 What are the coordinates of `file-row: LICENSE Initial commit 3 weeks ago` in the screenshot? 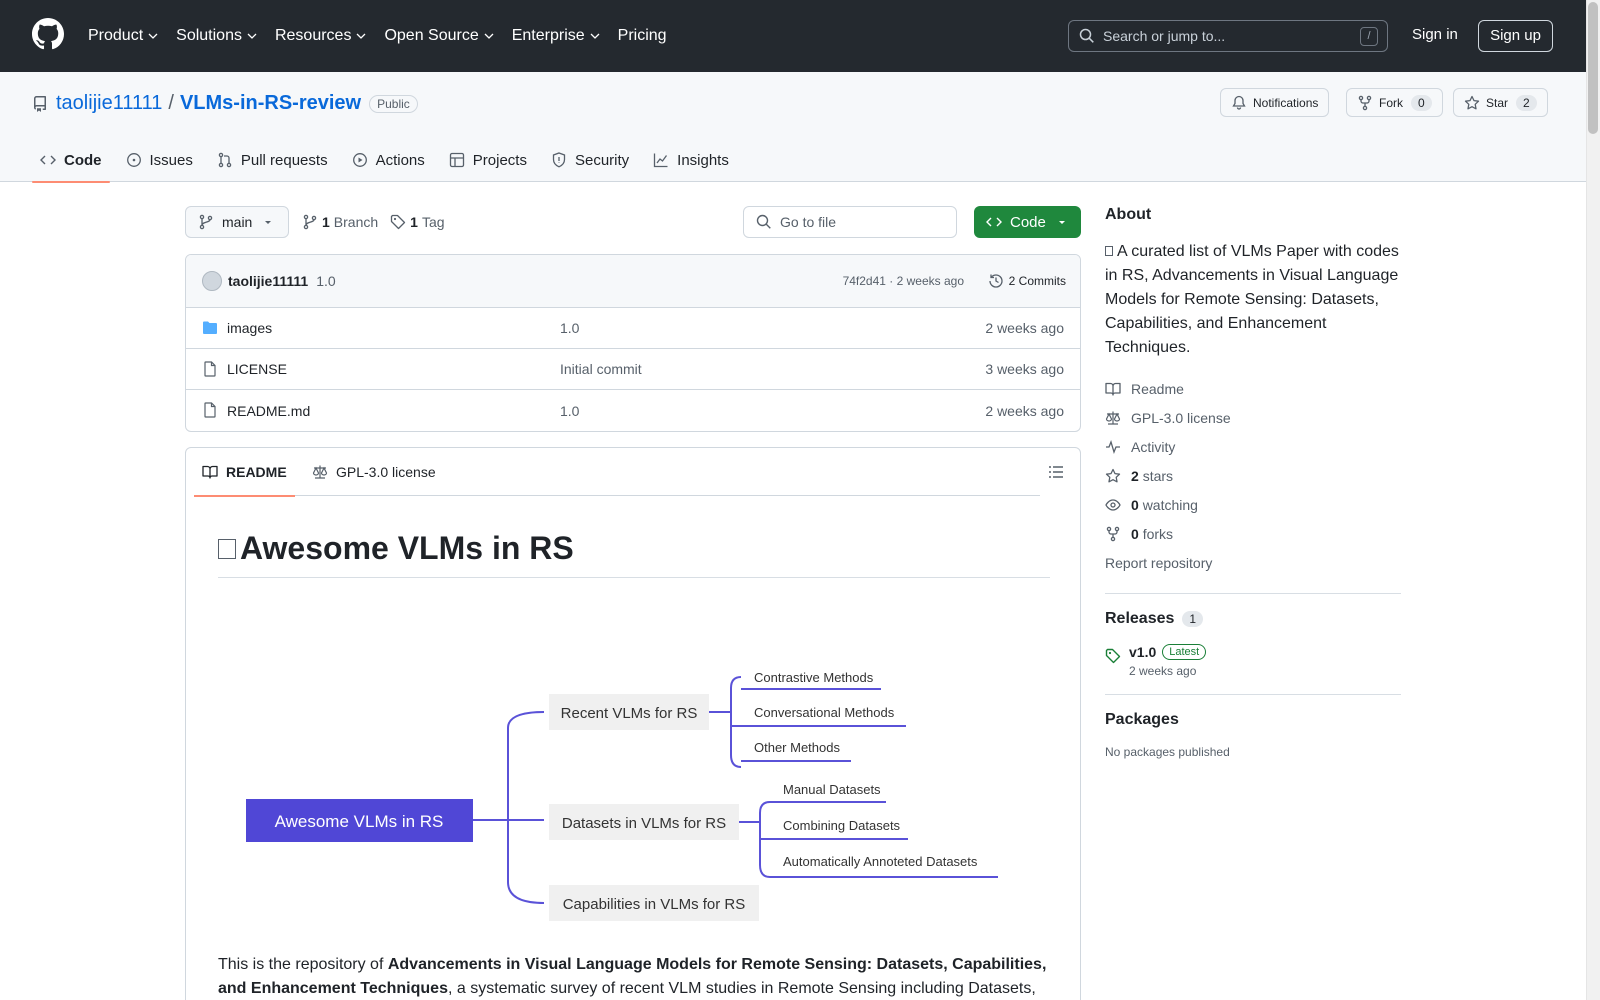 It's located at (633, 369).